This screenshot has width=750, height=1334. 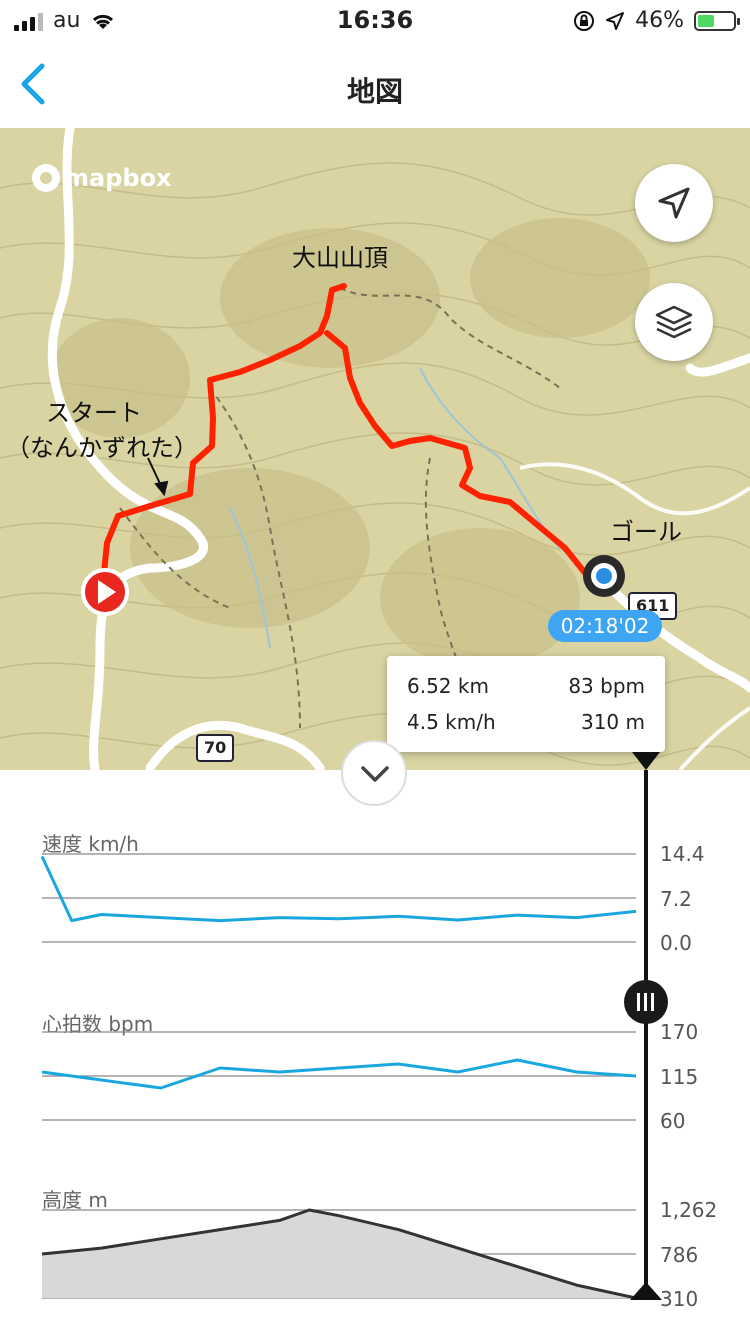 I want to click on nav-bar: 地図, so click(x=375, y=85).